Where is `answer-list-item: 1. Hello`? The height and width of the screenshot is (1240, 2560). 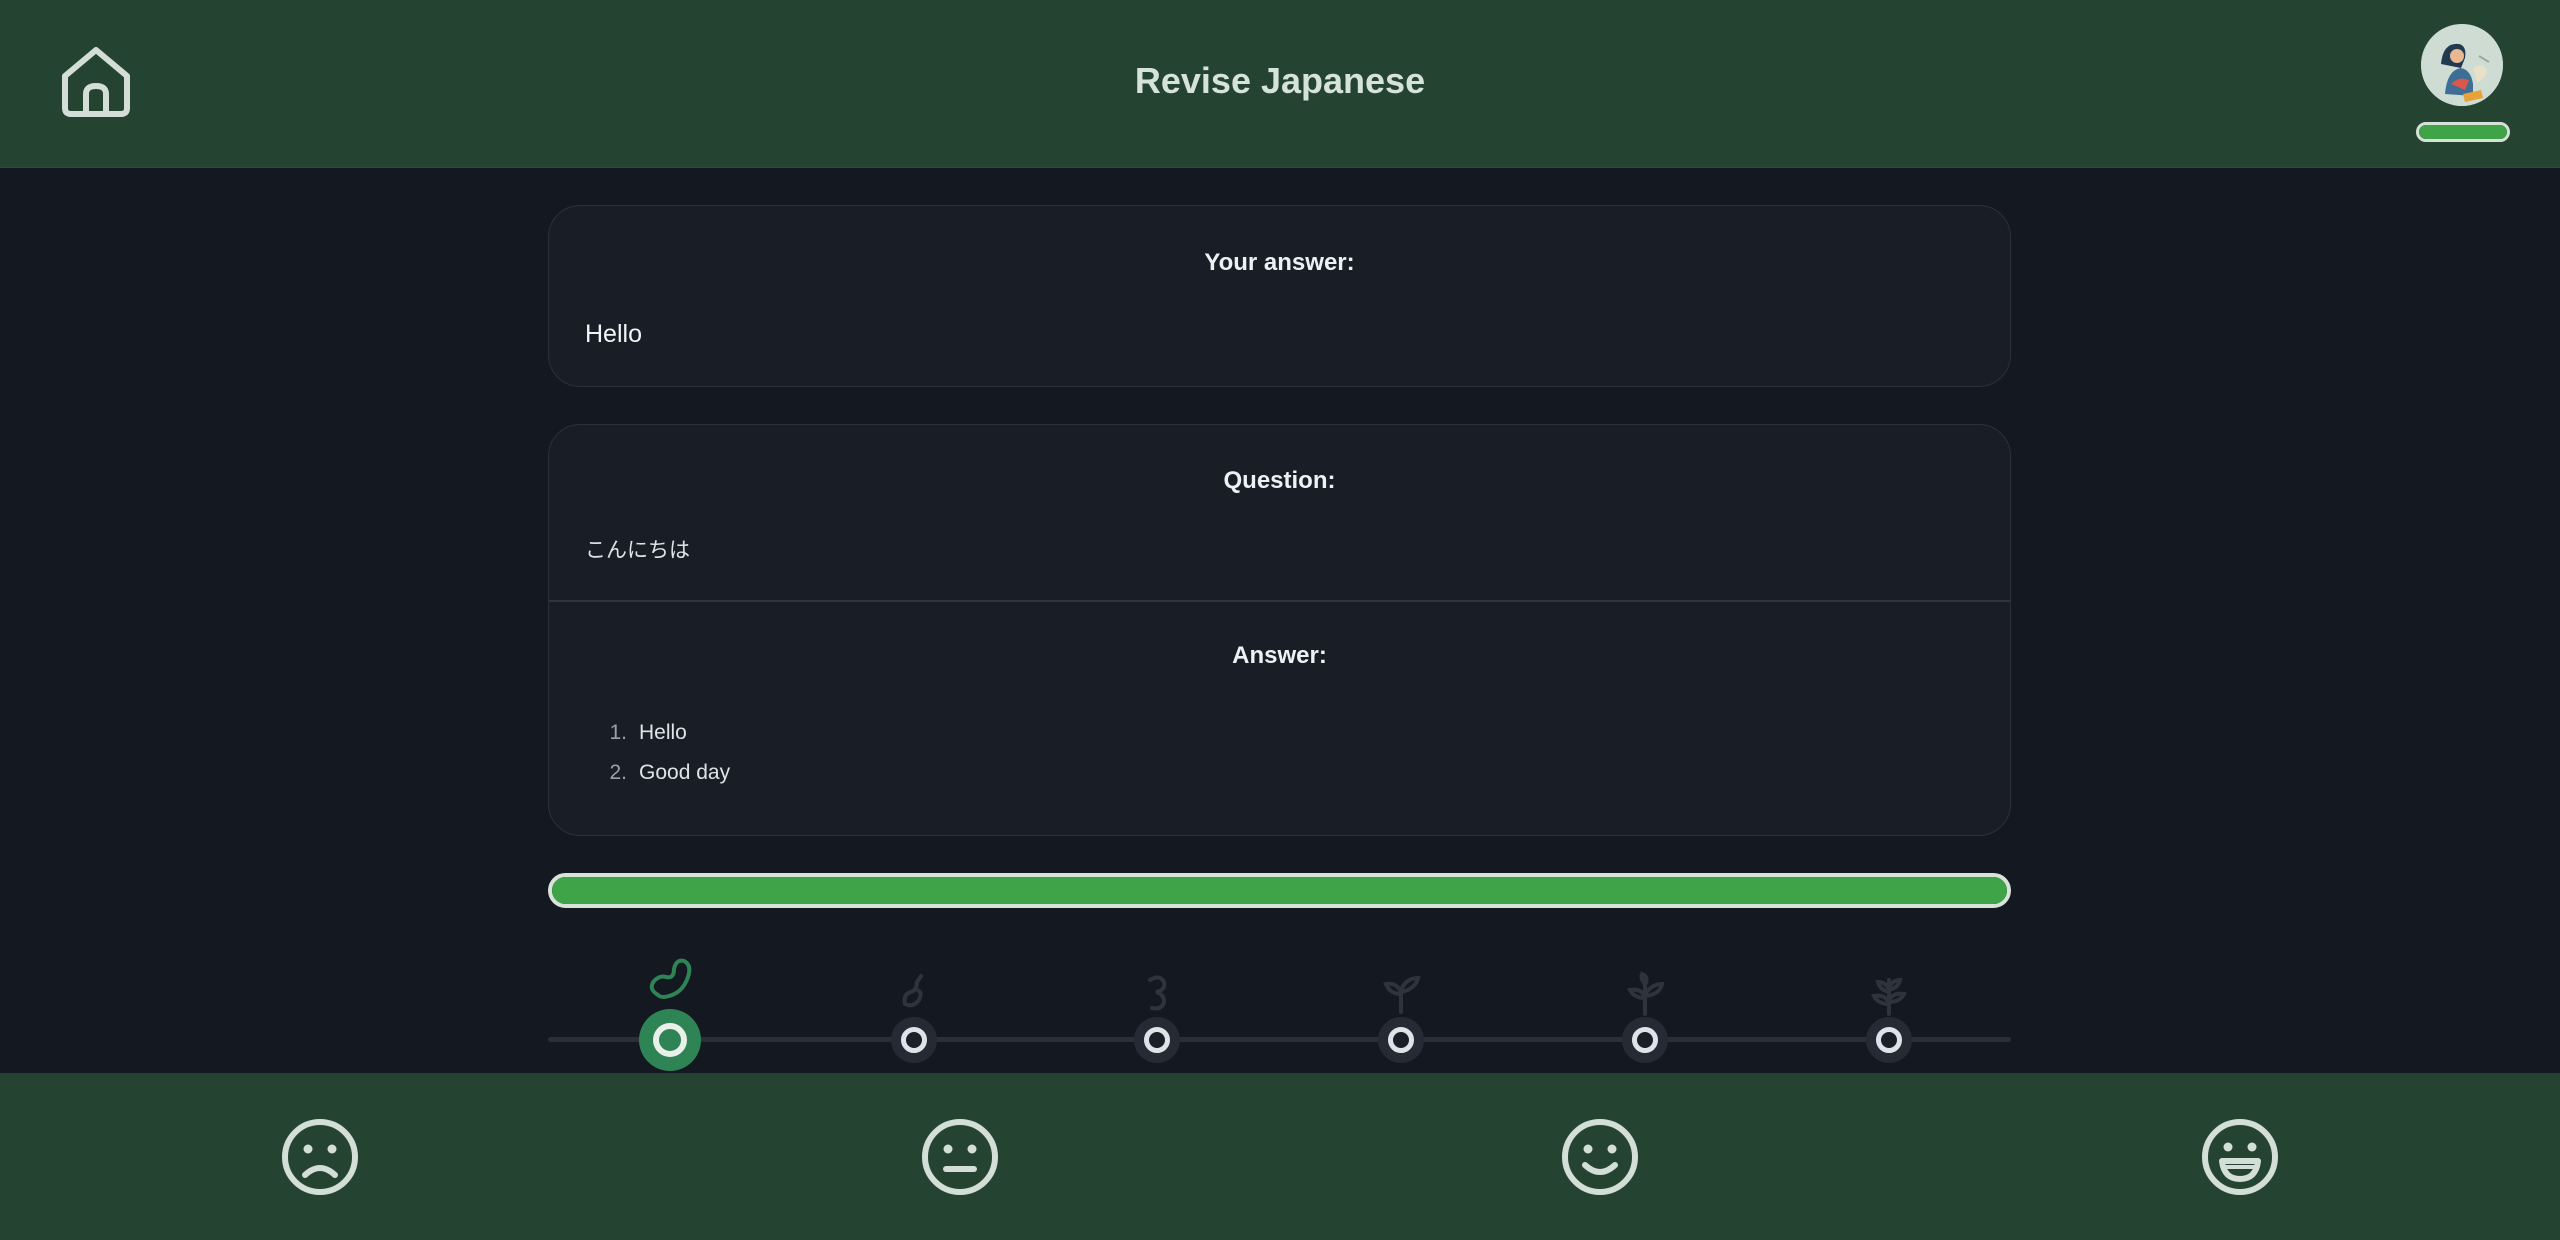 answer-list-item: 1. Hello is located at coordinates (657, 739).